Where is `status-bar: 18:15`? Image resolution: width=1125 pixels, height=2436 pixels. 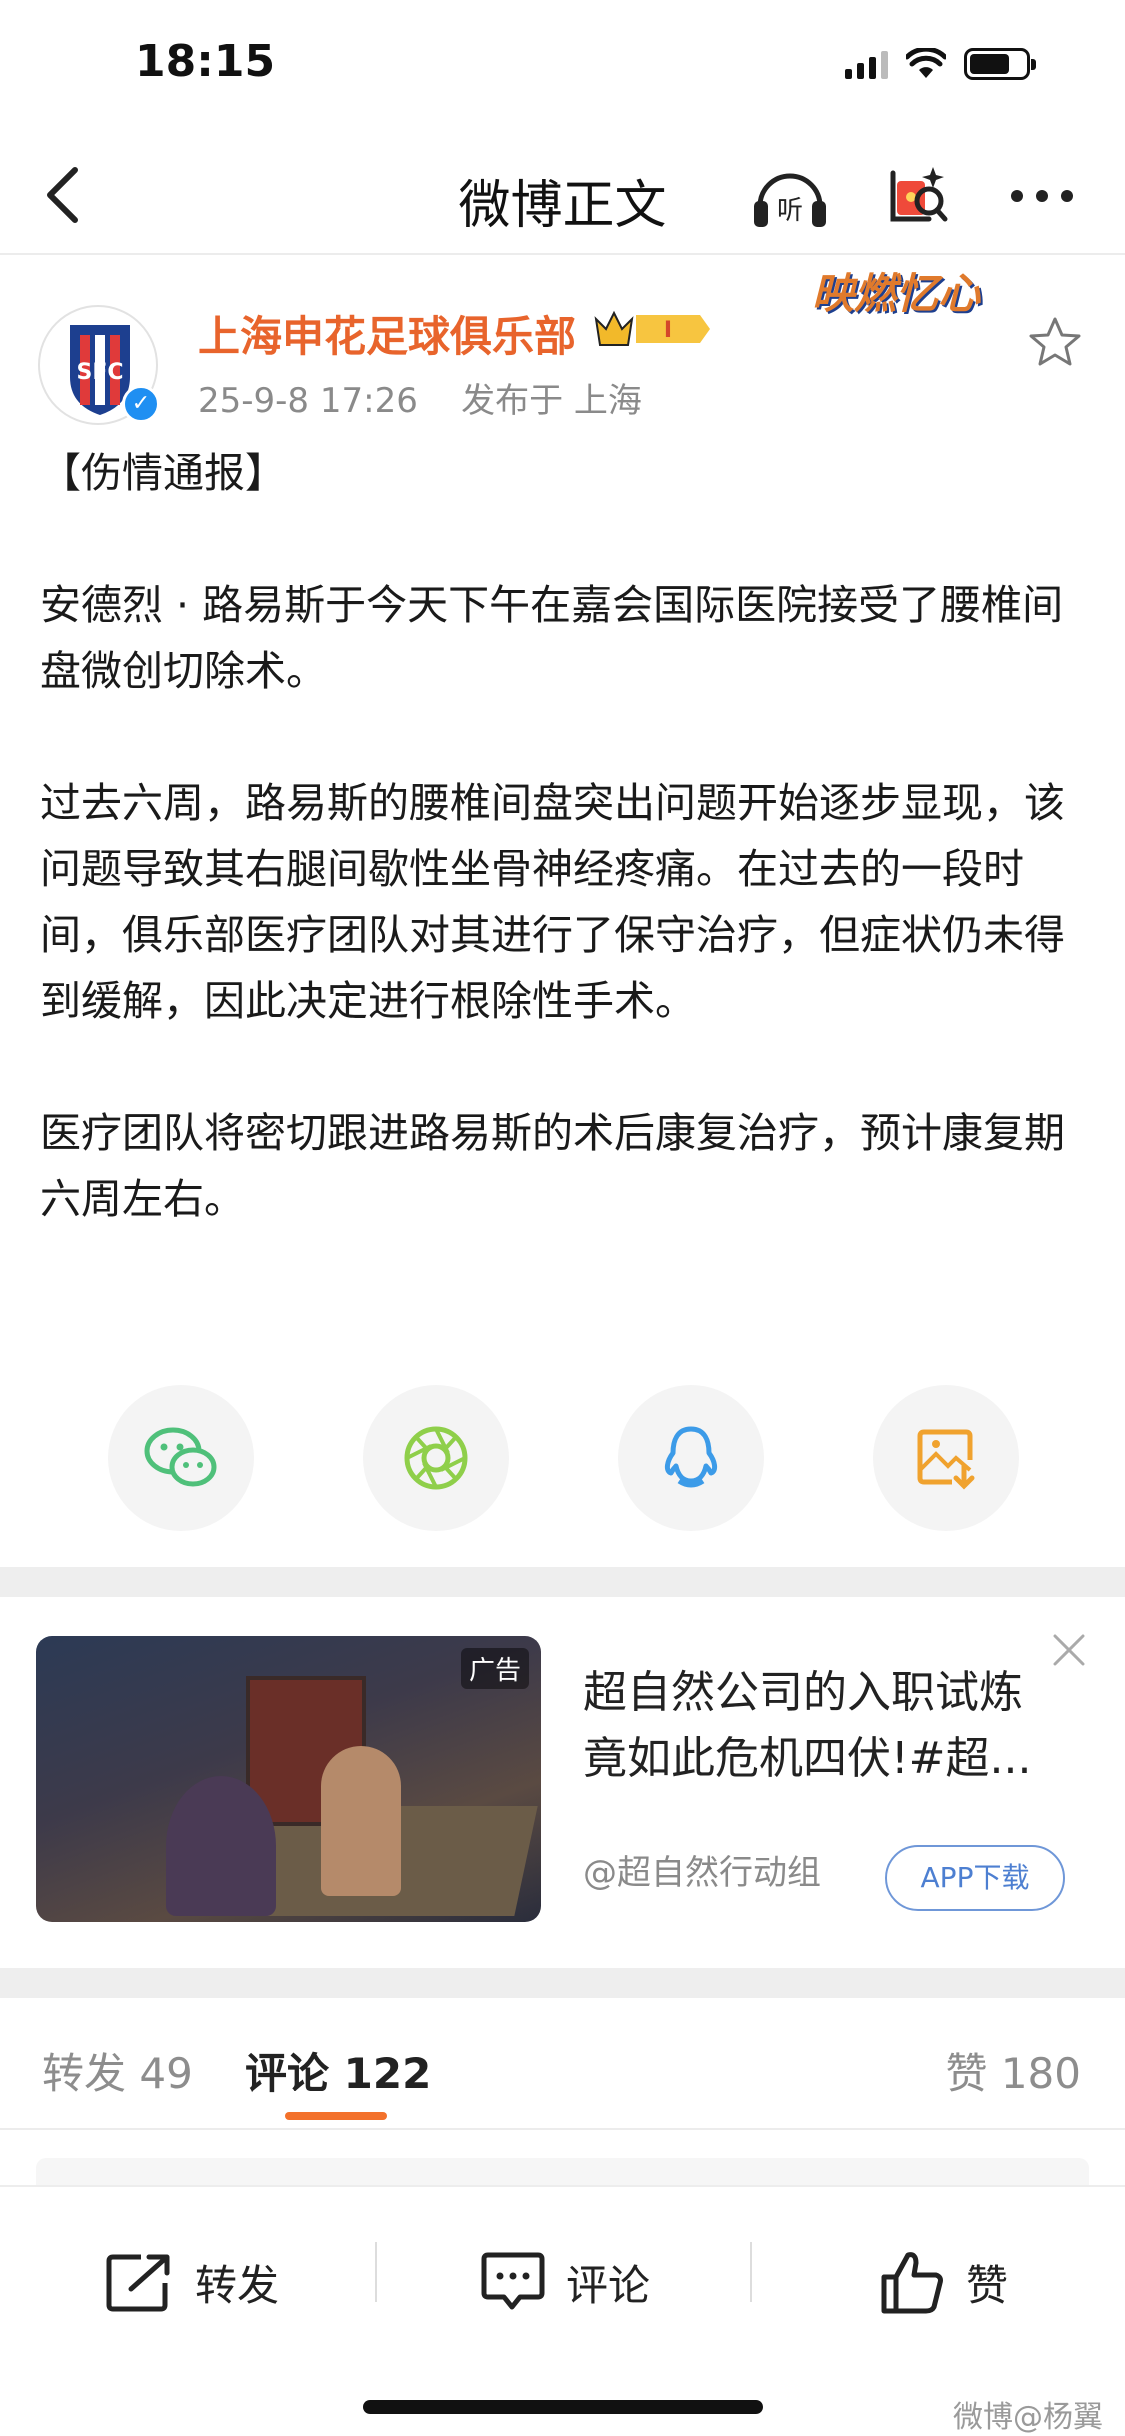 status-bar: 18:15 is located at coordinates (562, 67).